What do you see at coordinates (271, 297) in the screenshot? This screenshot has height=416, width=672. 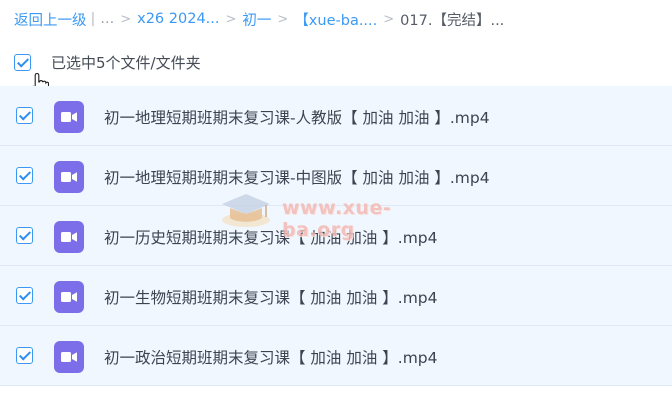 I see `file-name: 初一生物短期班期末复习课【 加油 加油 】.mp4` at bounding box center [271, 297].